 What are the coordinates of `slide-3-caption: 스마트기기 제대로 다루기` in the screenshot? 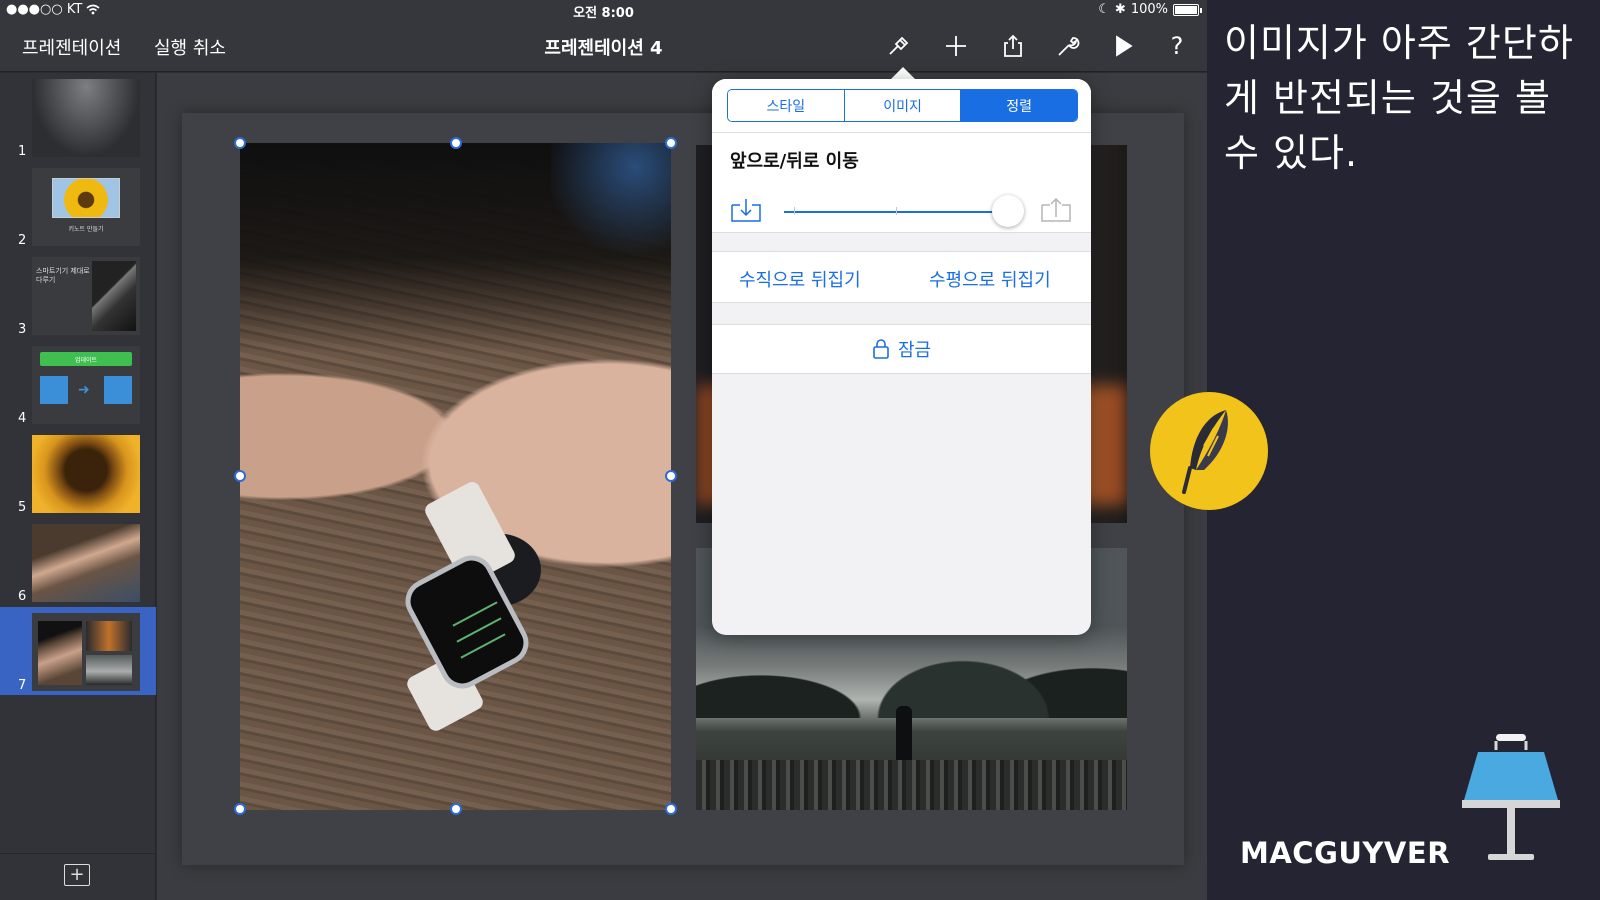 It's located at (63, 275).